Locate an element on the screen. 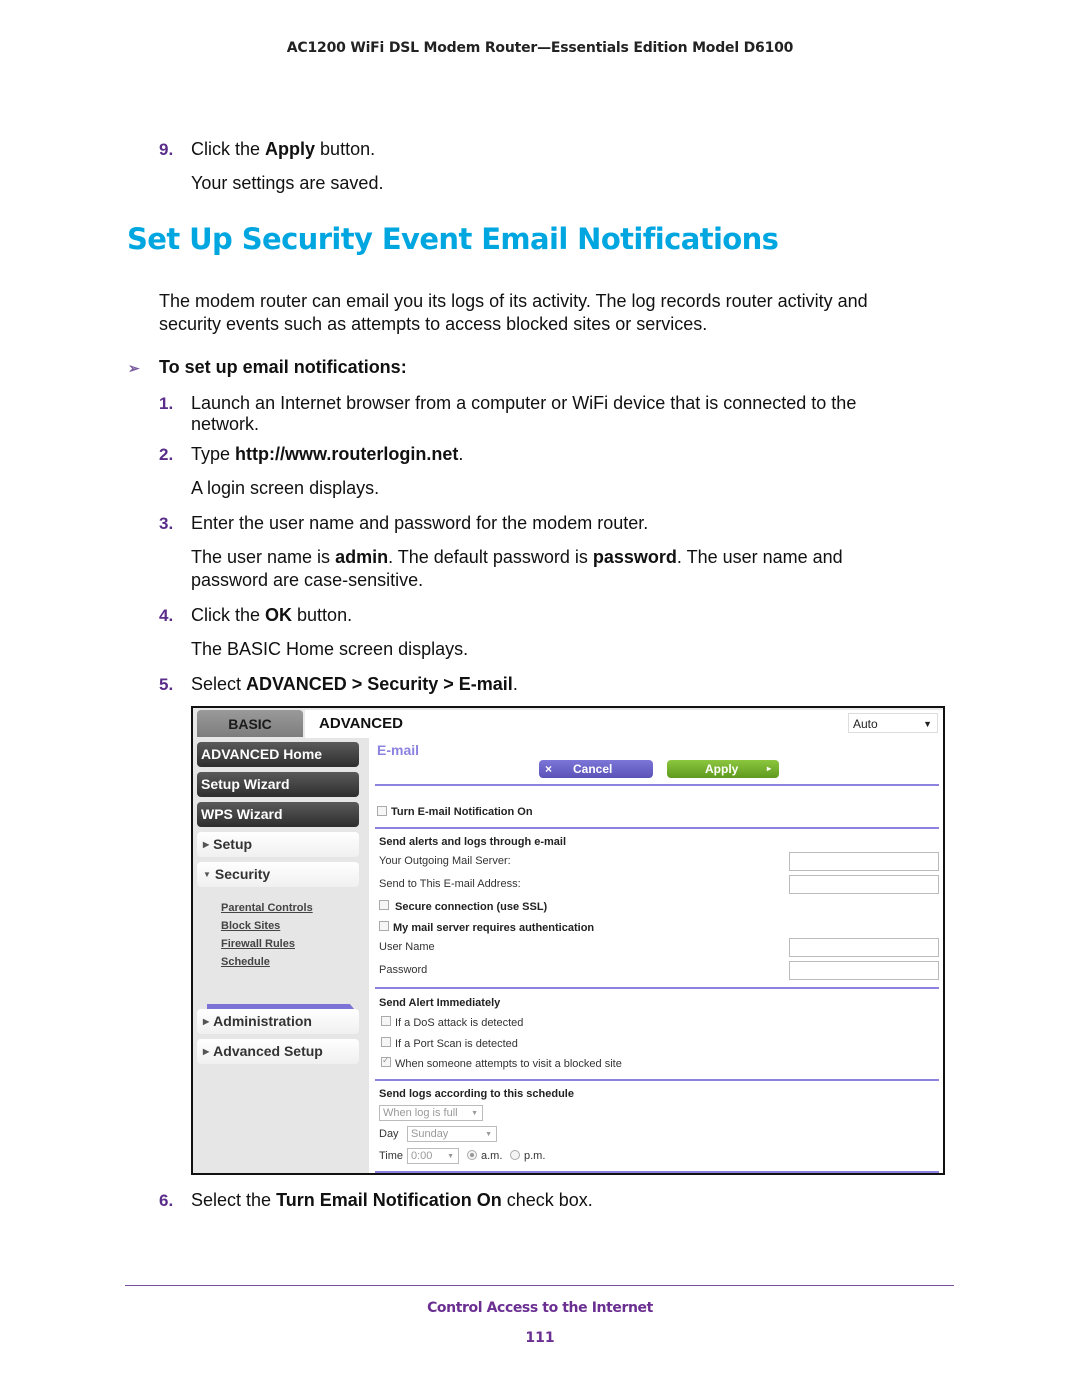 The image size is (1080, 1397). step-text: . is located at coordinates (461, 454).